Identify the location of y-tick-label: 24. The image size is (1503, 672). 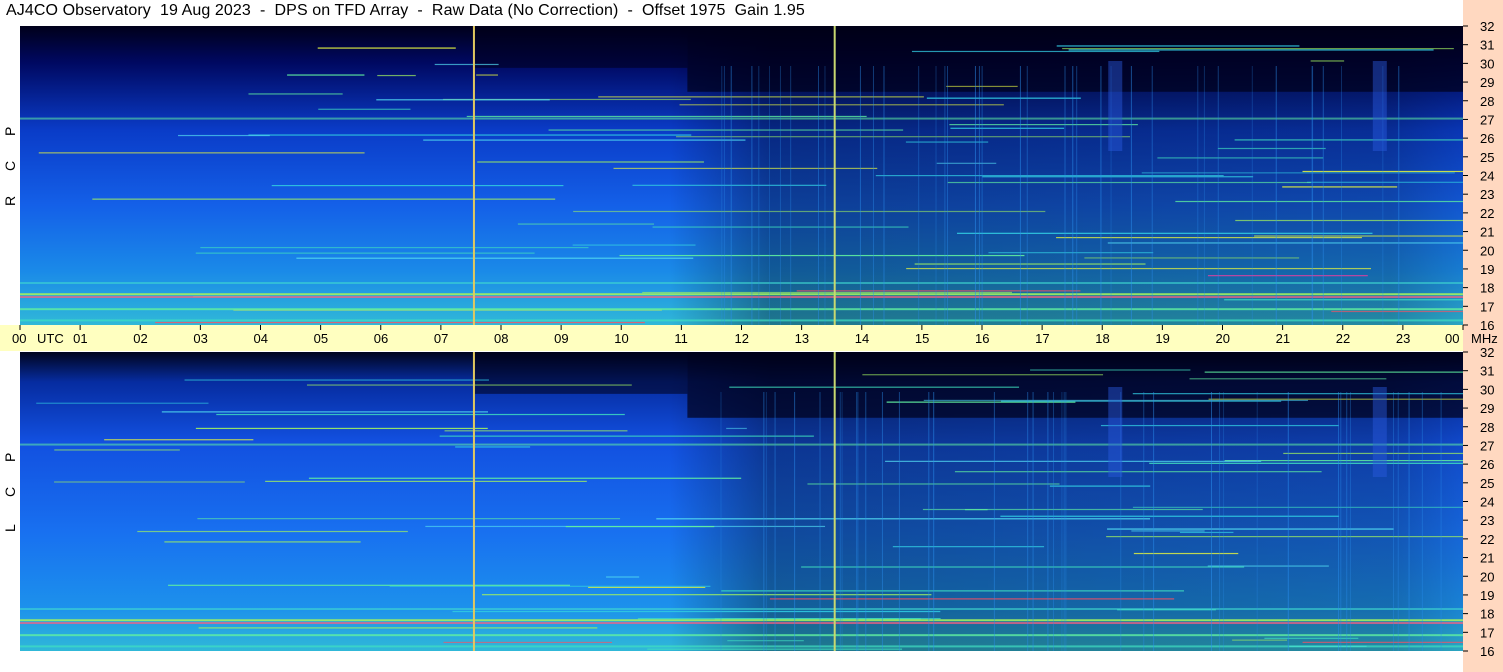
(1487, 502).